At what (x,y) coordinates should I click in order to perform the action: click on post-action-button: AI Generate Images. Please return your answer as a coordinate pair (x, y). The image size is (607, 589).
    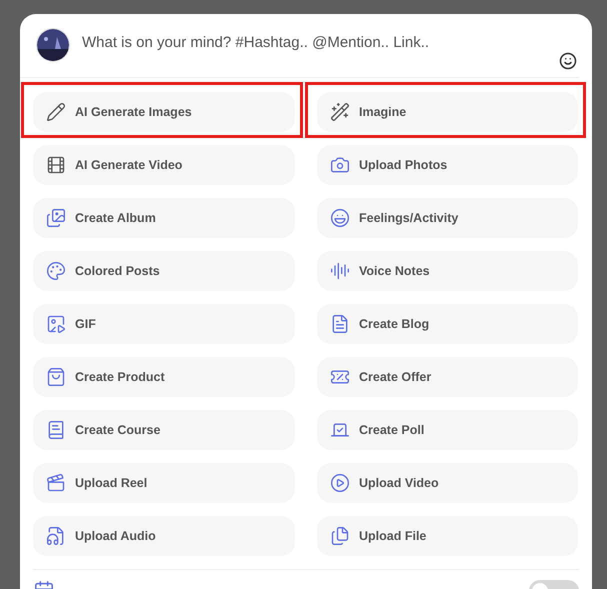
    Looking at the image, I should click on (164, 112).